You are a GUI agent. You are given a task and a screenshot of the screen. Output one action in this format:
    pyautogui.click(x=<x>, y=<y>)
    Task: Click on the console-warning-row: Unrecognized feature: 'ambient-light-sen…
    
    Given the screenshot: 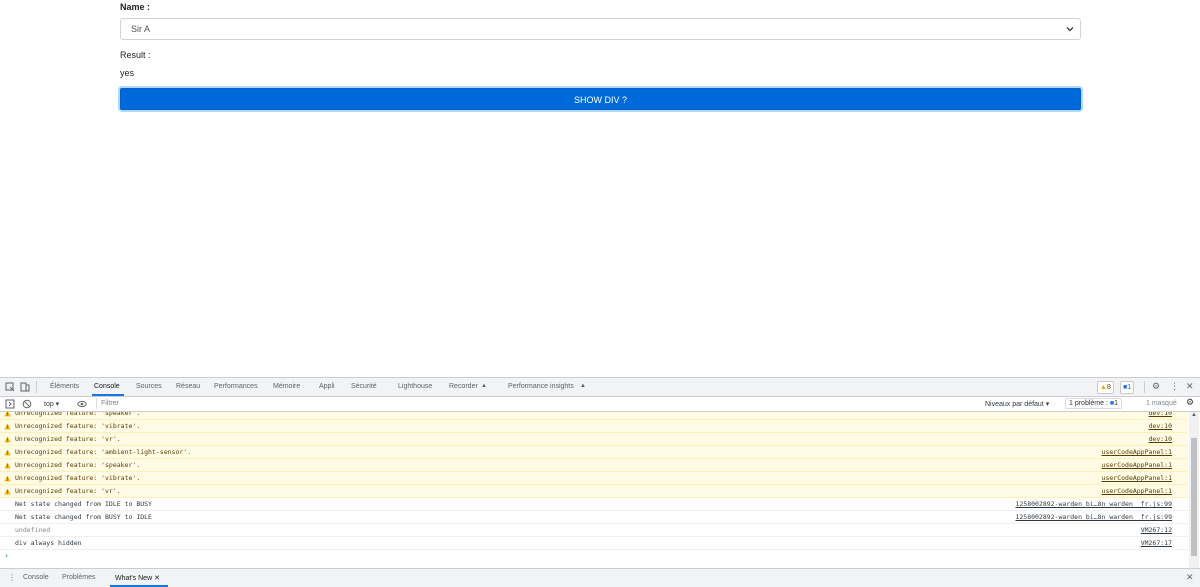 What is the action you would take?
    pyautogui.click(x=594, y=452)
    